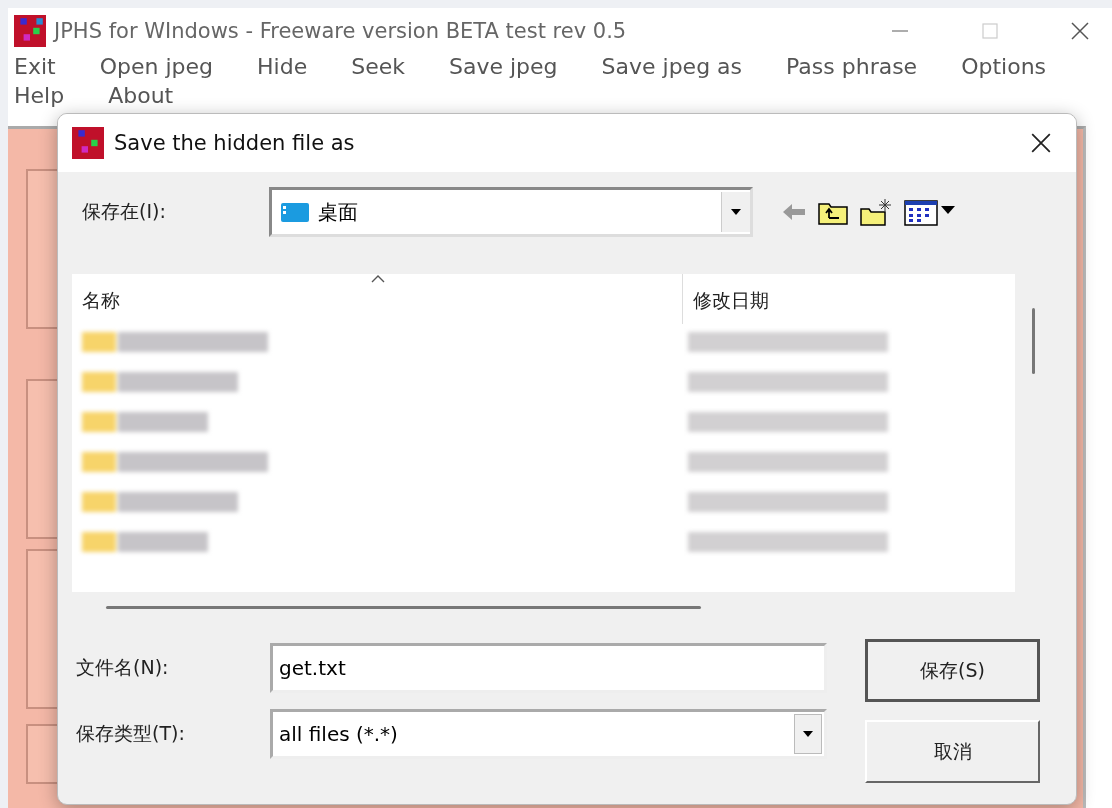 This screenshot has width=1112, height=808. Describe the element at coordinates (952, 670) in the screenshot. I see `save-button: 保存(S)` at that location.